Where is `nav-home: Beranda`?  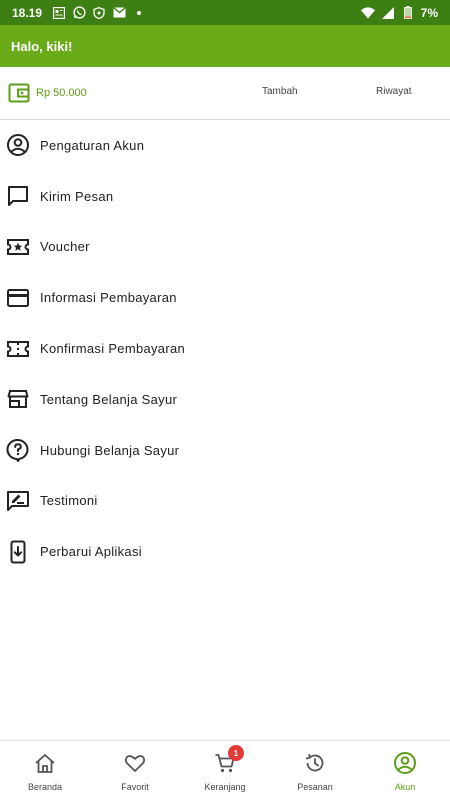 nav-home: Beranda is located at coordinates (45, 770).